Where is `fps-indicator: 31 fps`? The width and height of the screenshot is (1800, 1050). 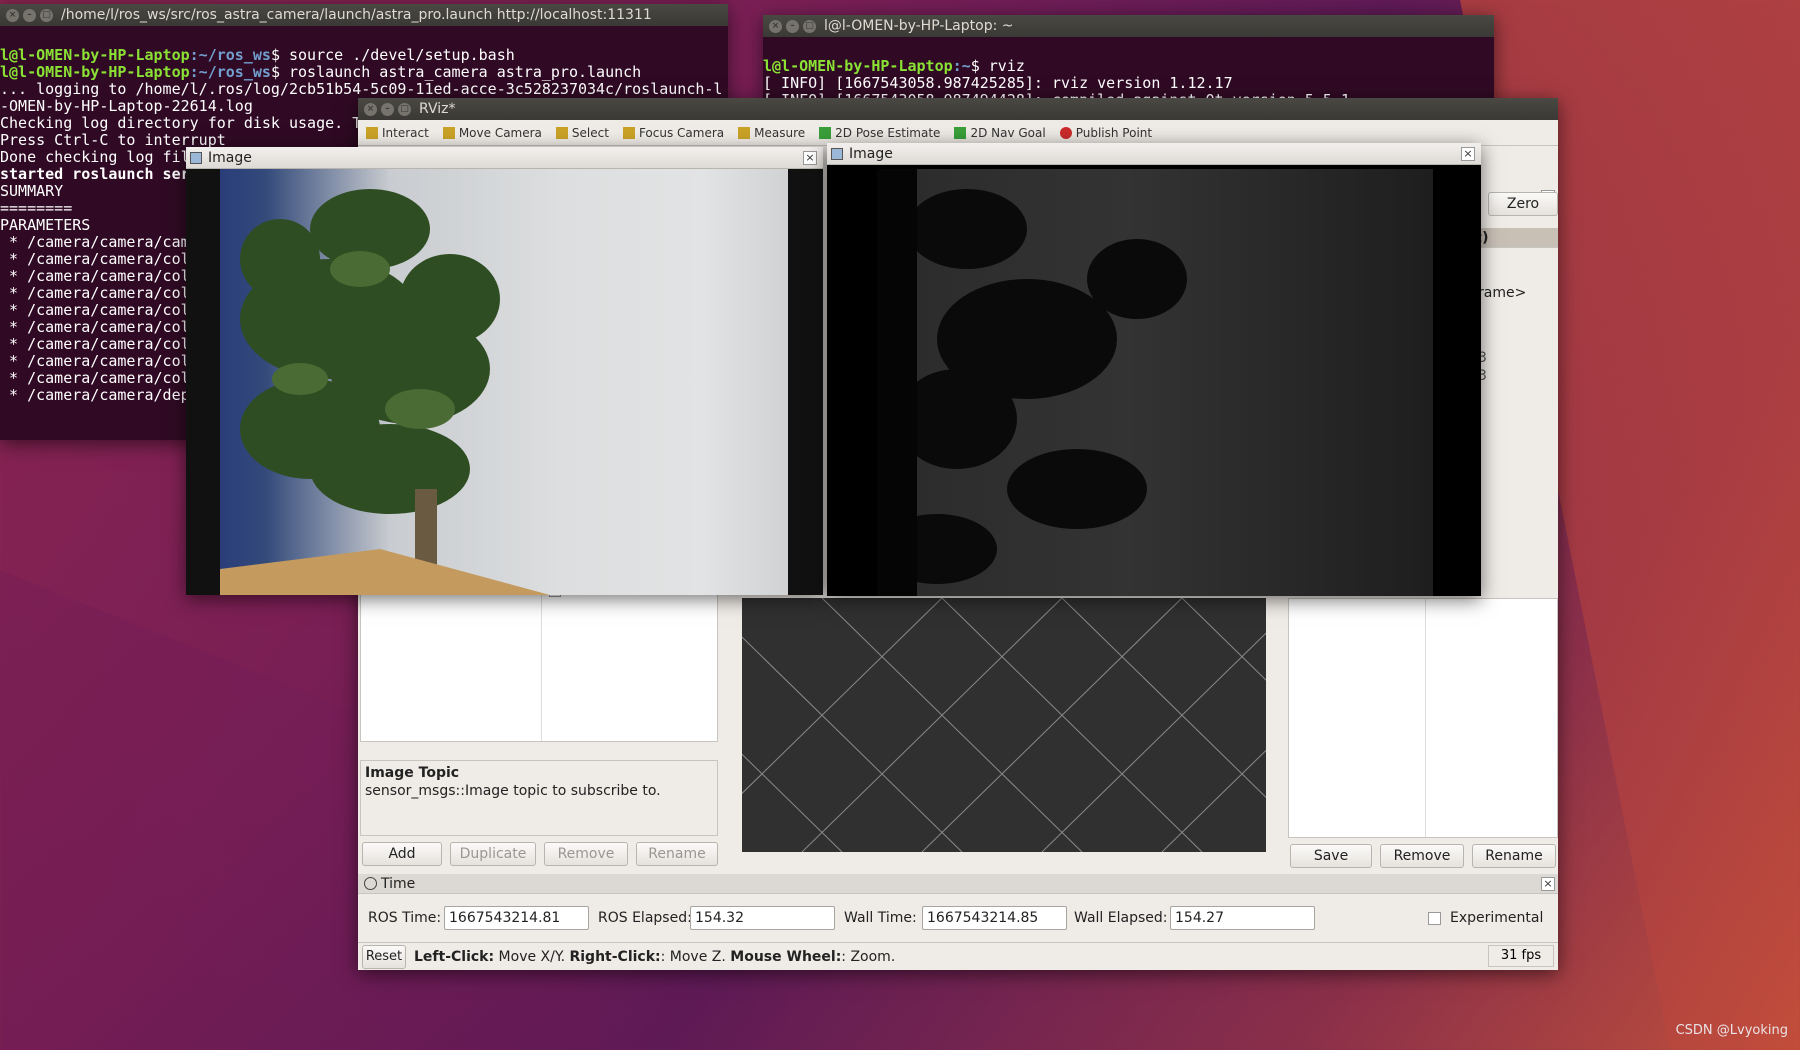 fps-indicator: 31 fps is located at coordinates (1521, 956).